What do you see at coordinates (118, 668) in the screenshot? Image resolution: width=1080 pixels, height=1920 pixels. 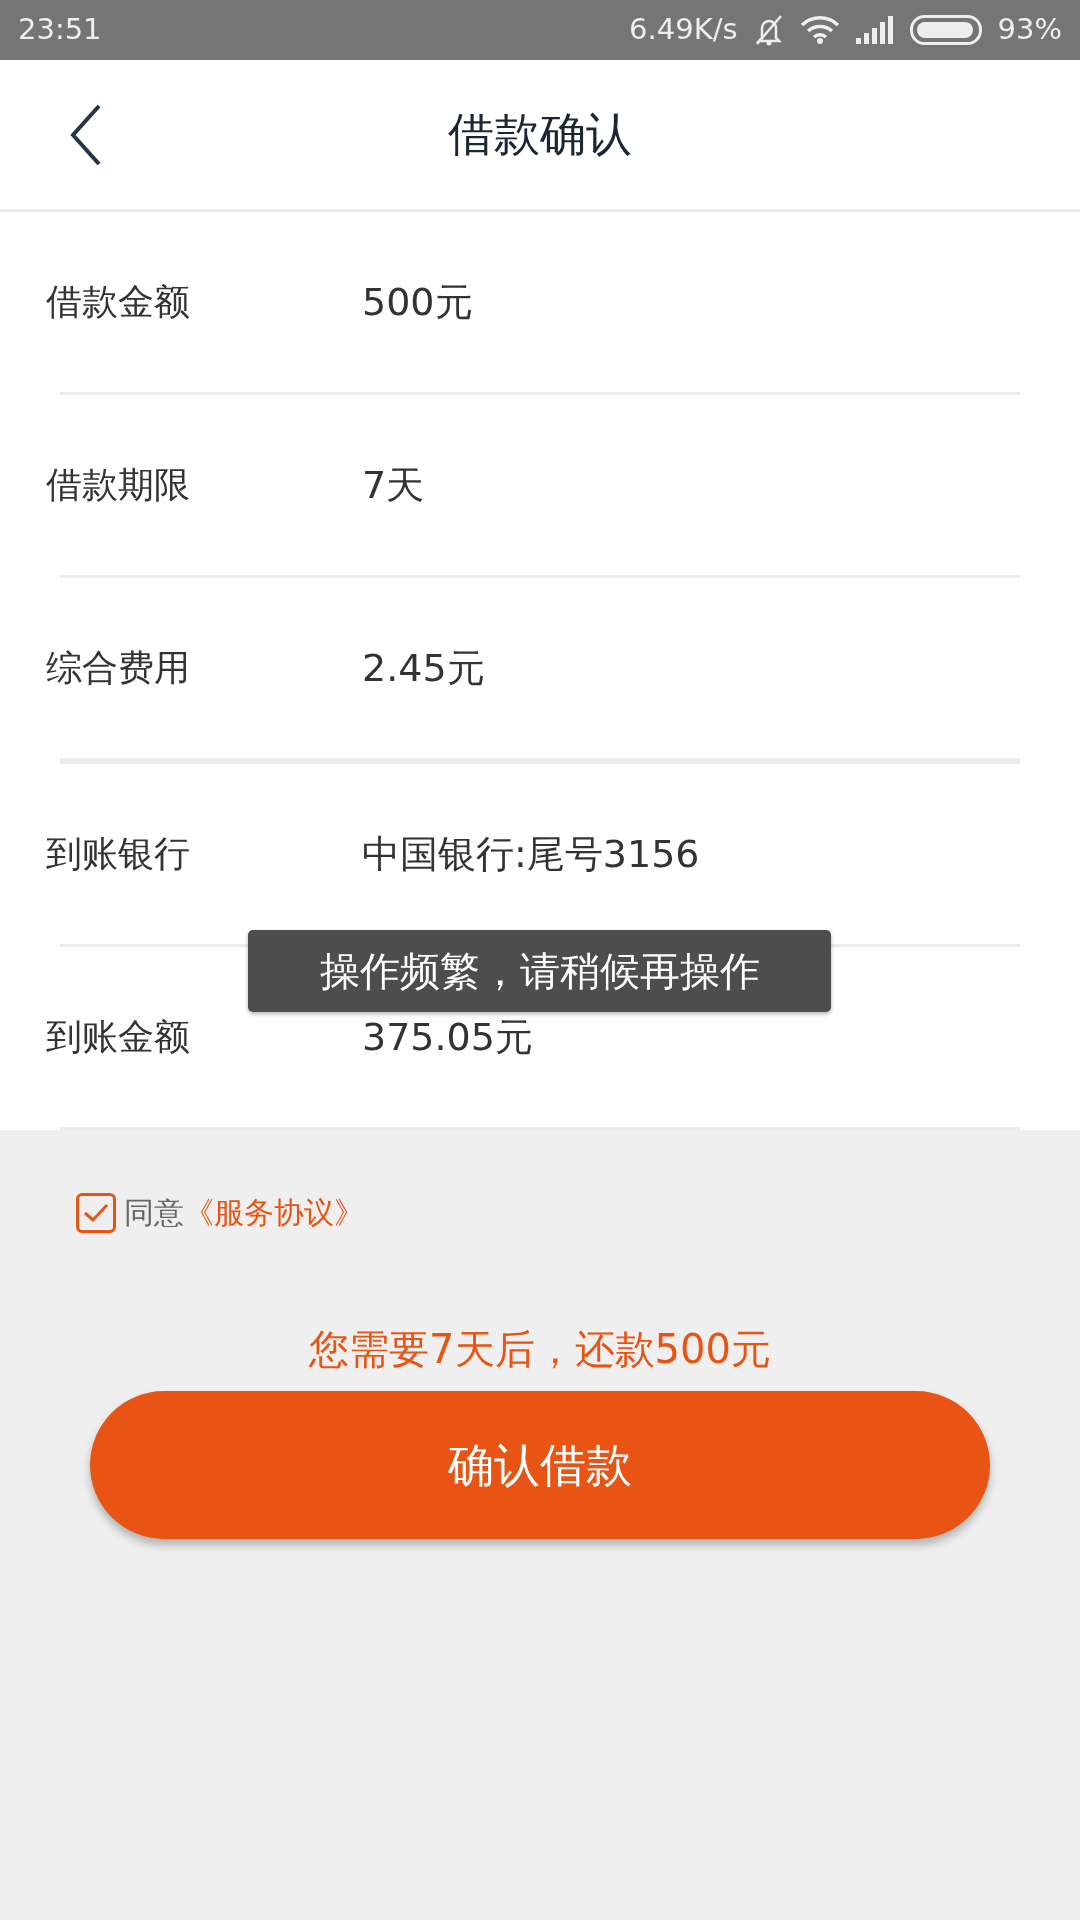 I see `field-label: 综合费用` at bounding box center [118, 668].